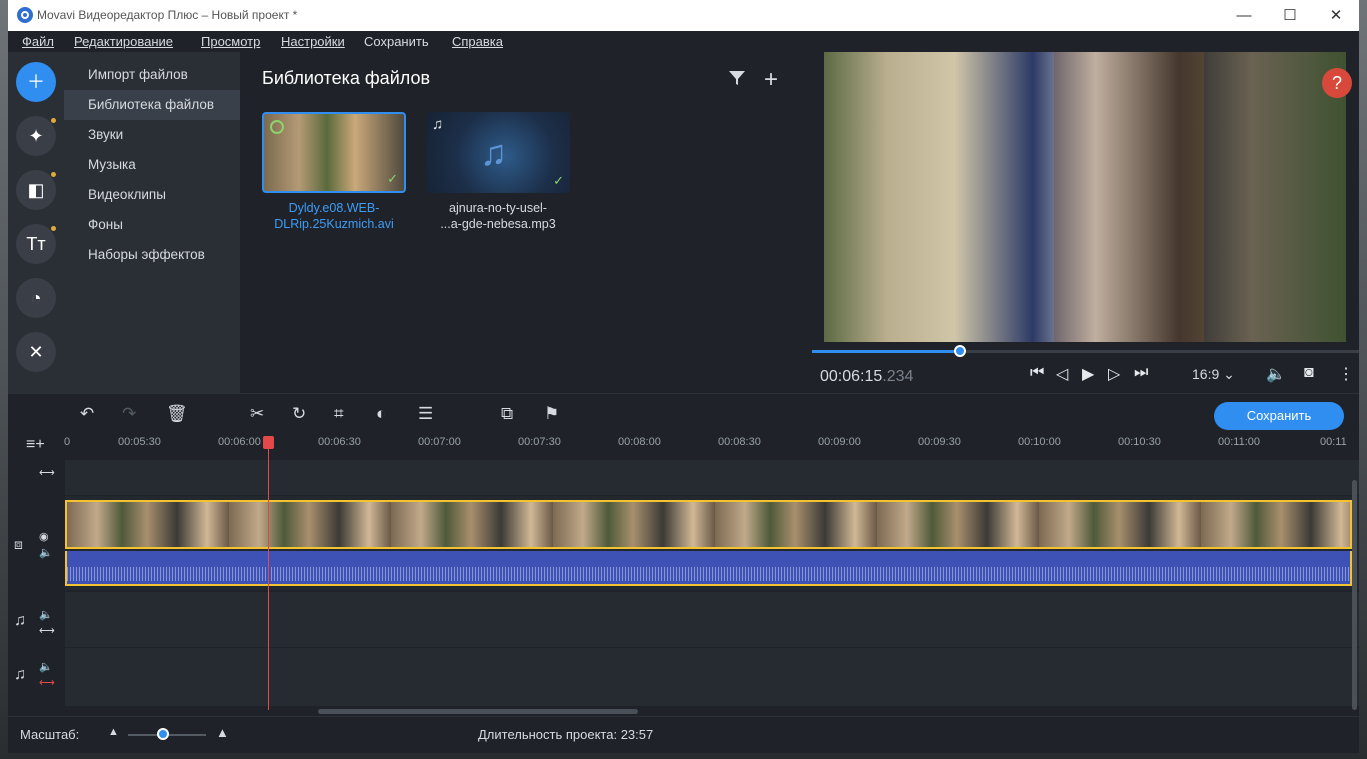 This screenshot has width=1367, height=759. Describe the element at coordinates (123, 41) in the screenshot. I see `menu-edit: Редактирование` at that location.